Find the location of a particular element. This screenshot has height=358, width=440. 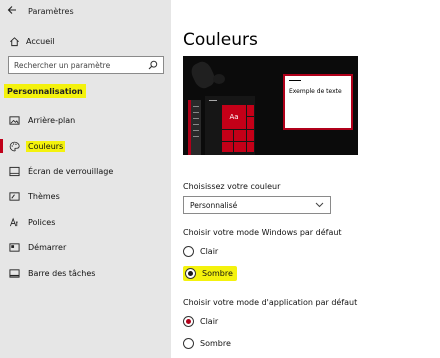

sidebar-item-colors: Couleurs is located at coordinates (85, 145).